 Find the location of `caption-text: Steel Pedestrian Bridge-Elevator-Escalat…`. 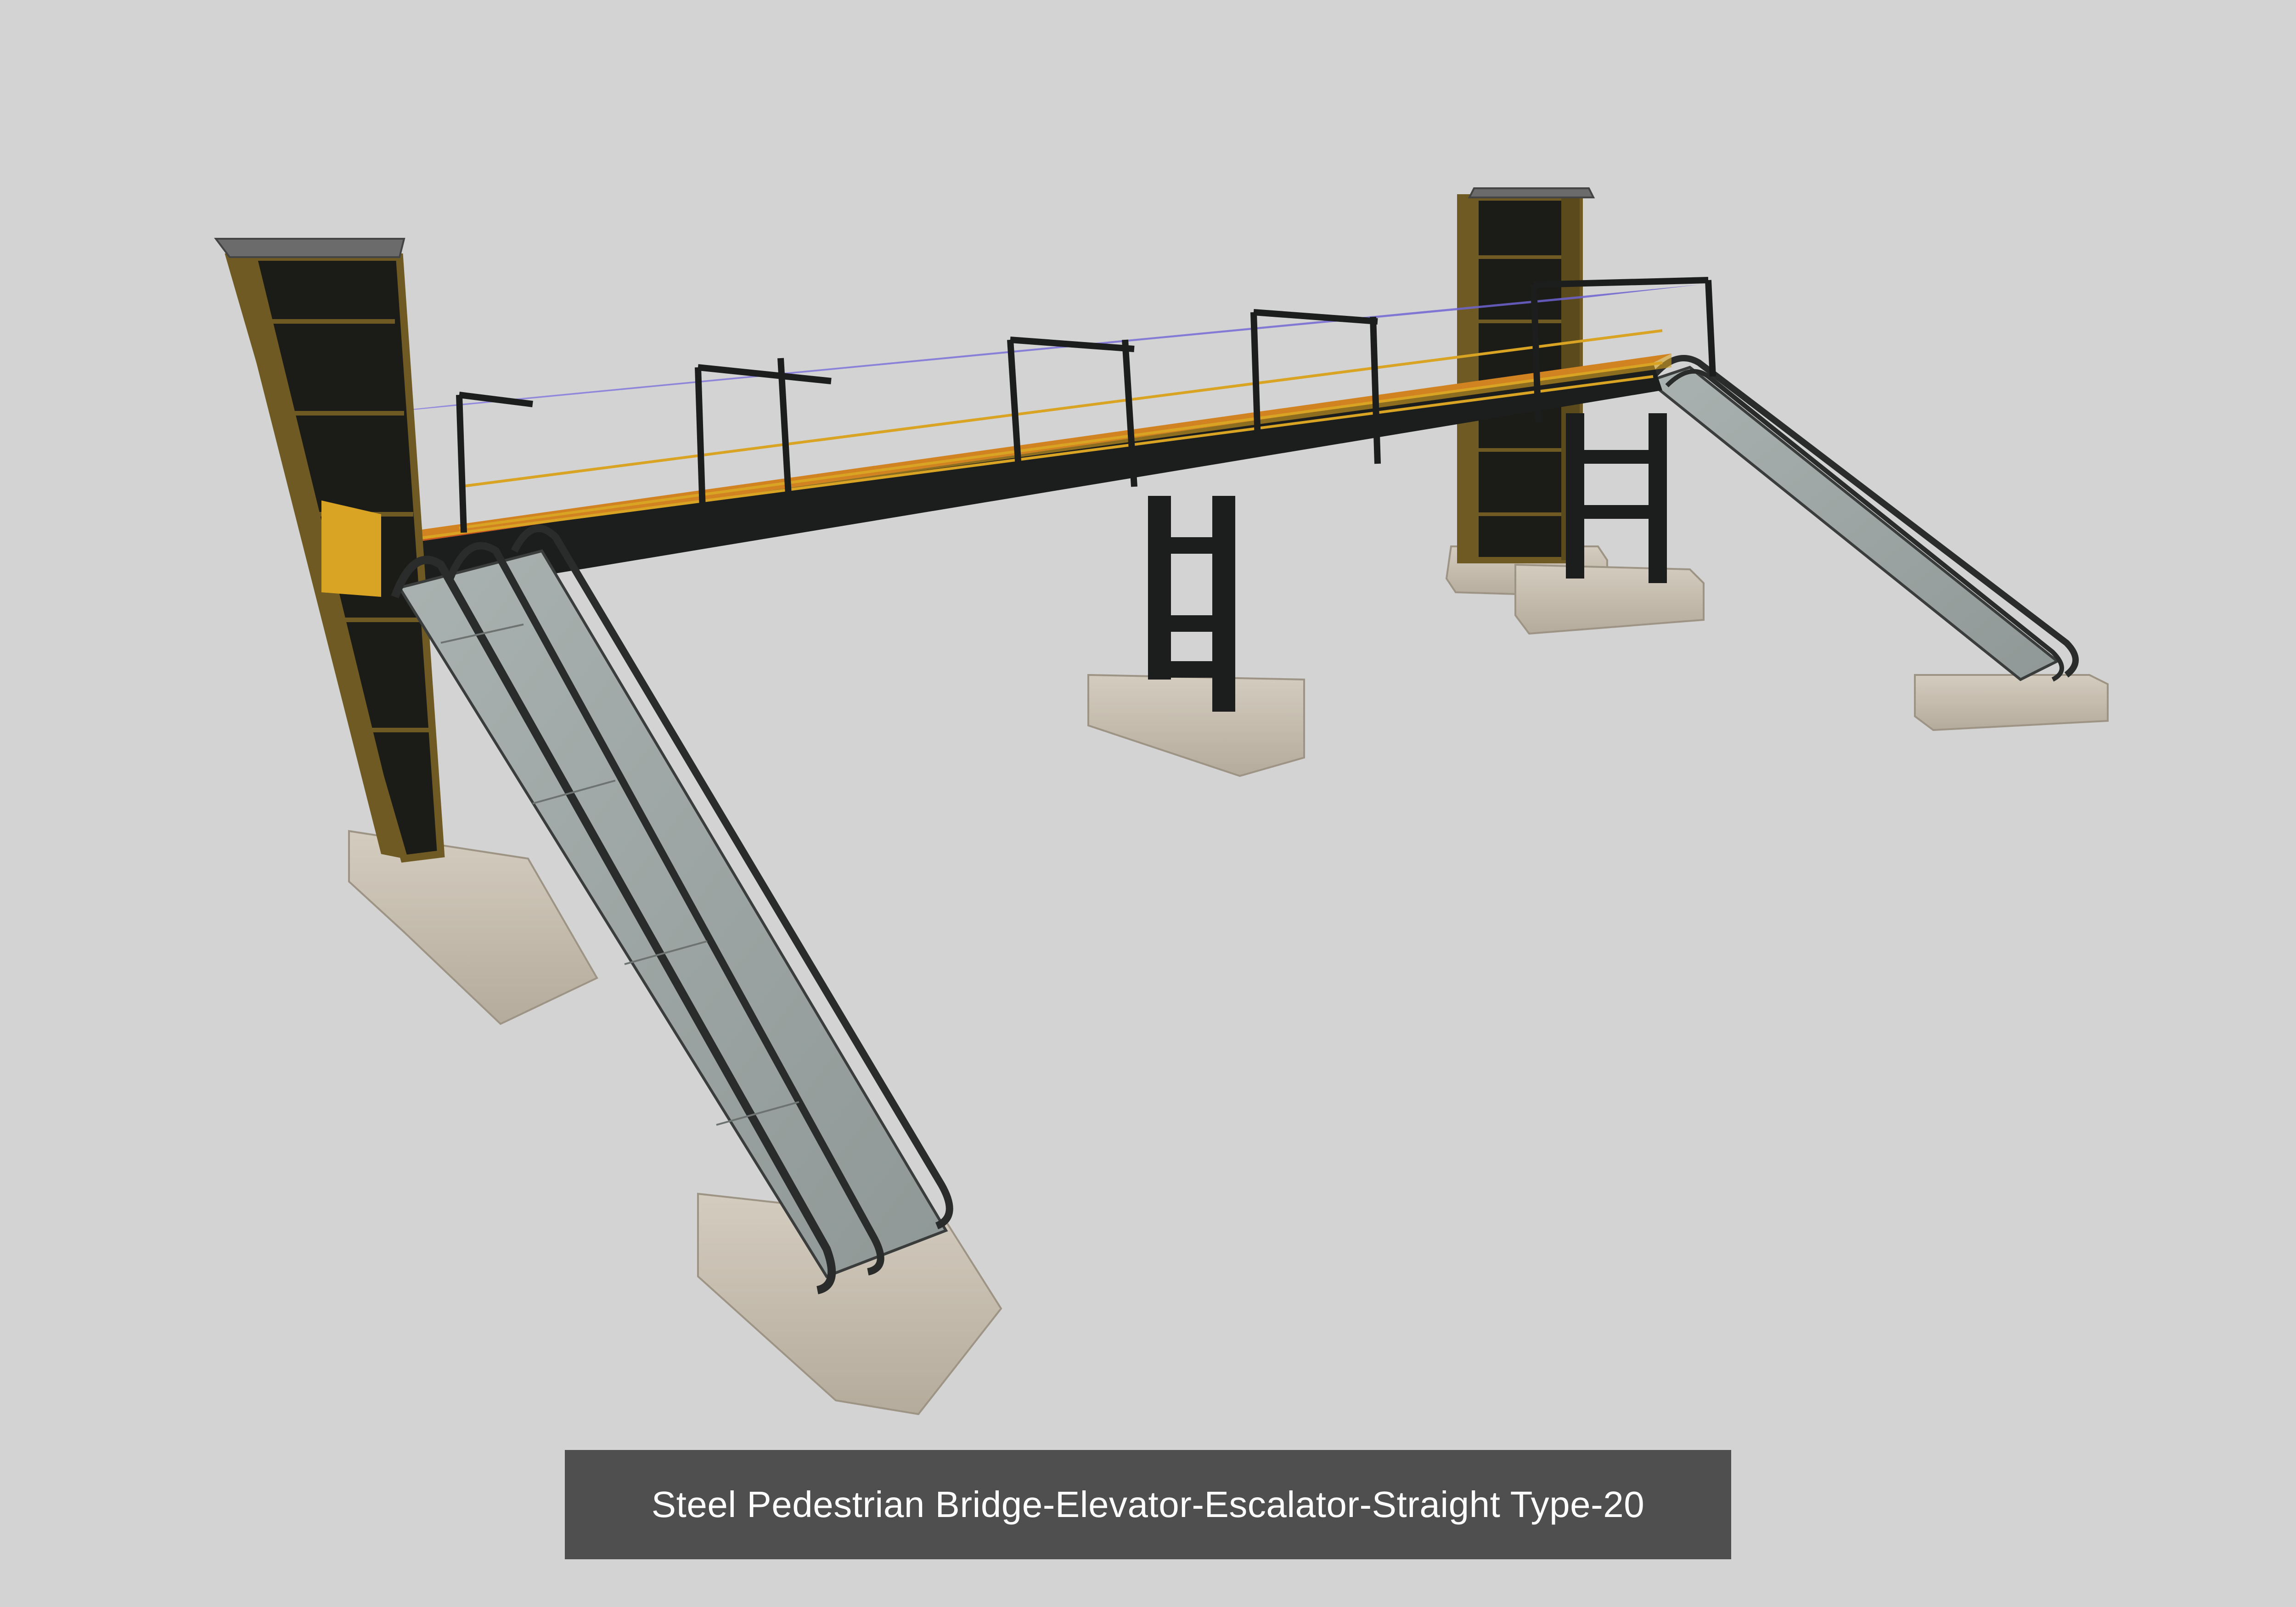

caption-text: Steel Pedestrian Bridge-Elevator-Escalat… is located at coordinates (1148, 1504).